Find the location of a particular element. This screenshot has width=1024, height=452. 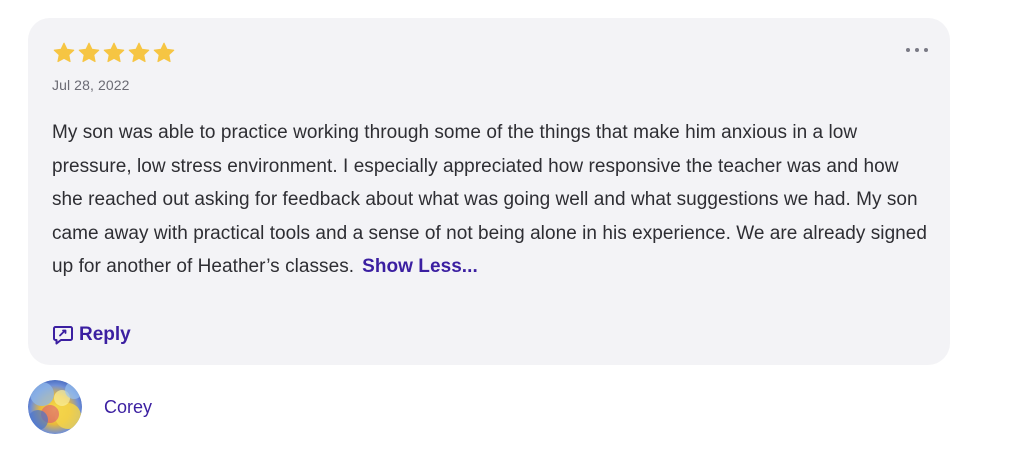

avatar is located at coordinates (55, 407).